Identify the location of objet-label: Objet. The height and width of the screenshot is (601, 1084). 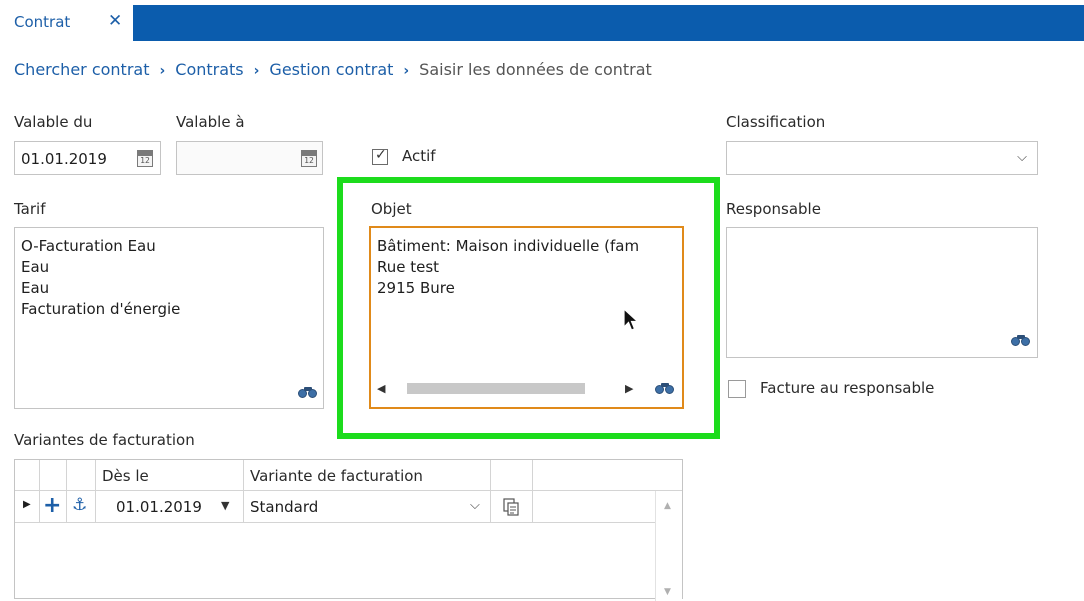
(391, 209).